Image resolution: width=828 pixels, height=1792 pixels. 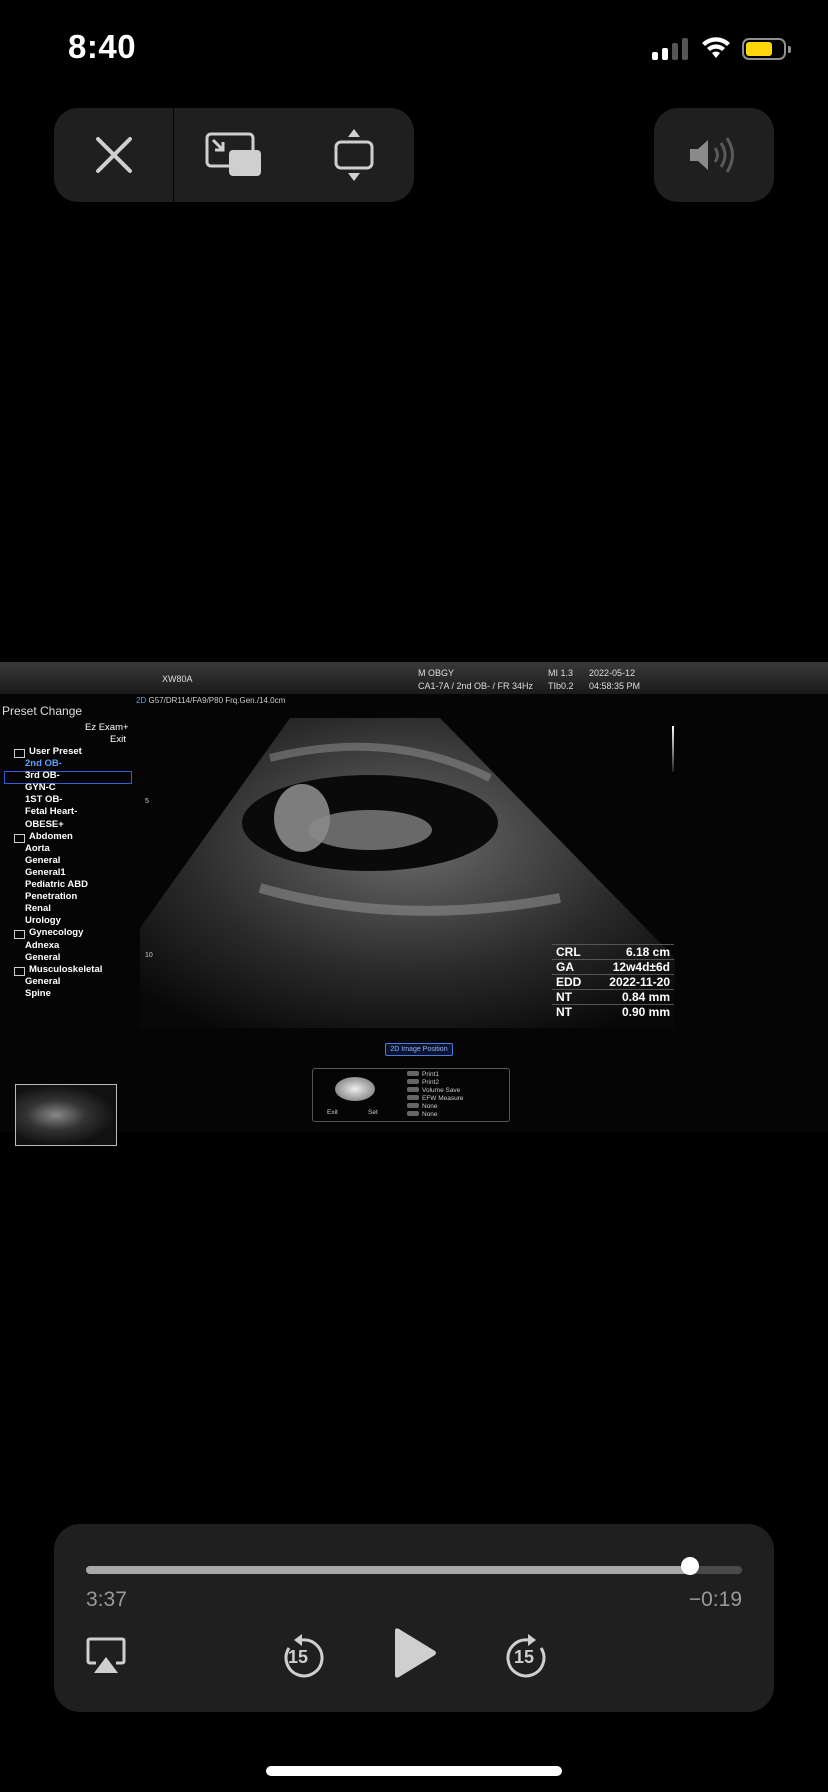 I want to click on depth-marker-10: 10, so click(x=149, y=955).